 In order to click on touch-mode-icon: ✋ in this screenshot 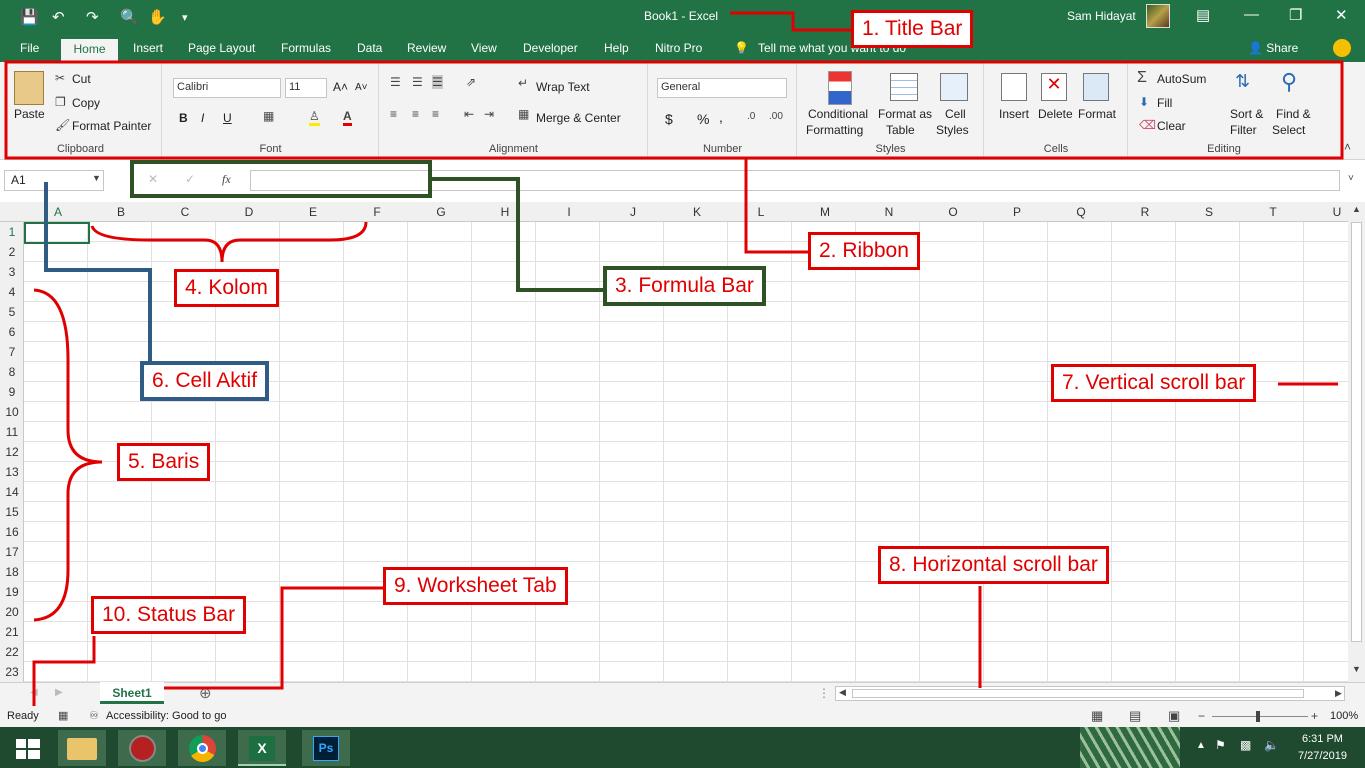, I will do `click(157, 17)`.